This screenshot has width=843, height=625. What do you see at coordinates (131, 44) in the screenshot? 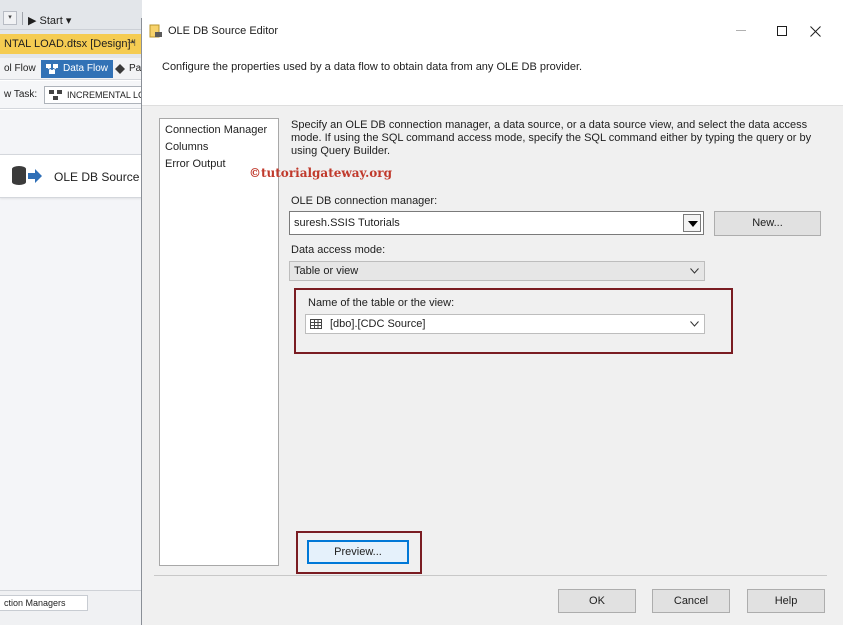
I see `pin-icon: ⊣` at bounding box center [131, 44].